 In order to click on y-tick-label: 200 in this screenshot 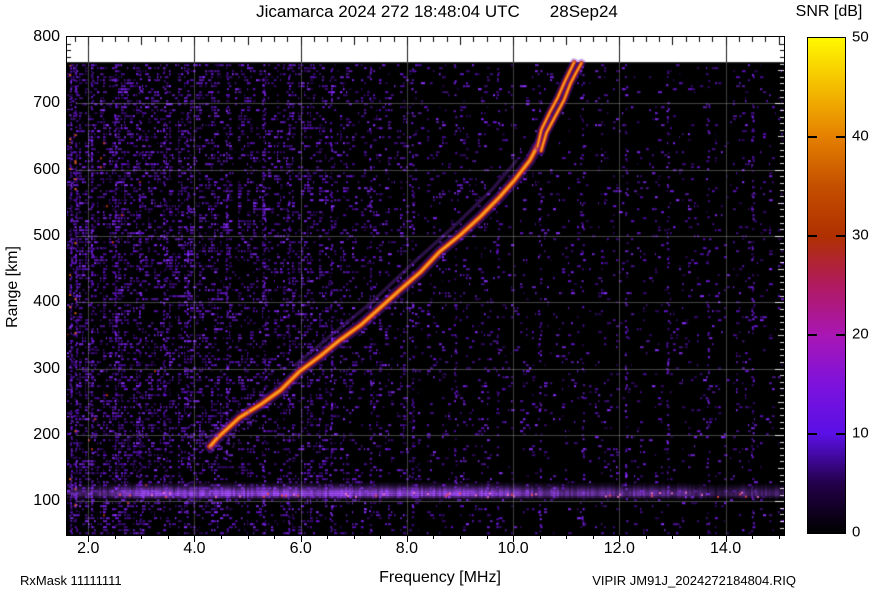, I will do `click(46, 434)`.